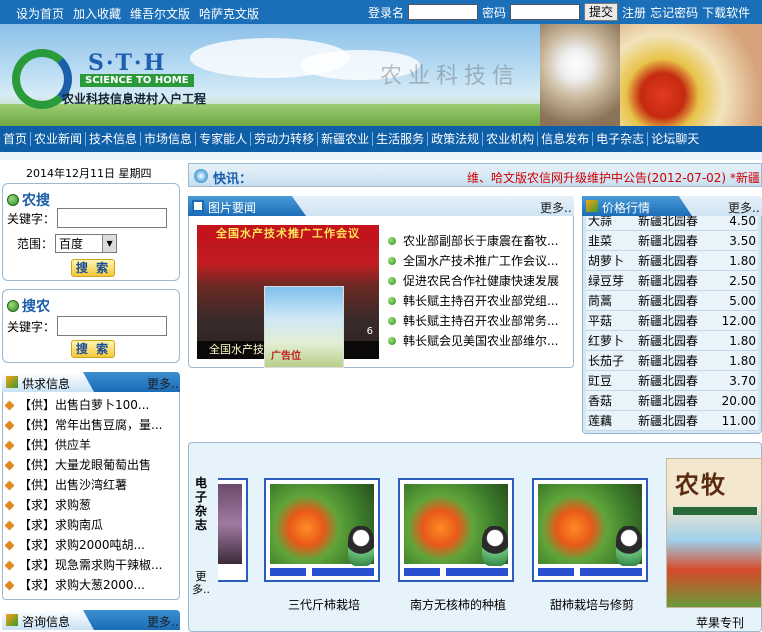 This screenshot has width=762, height=632. I want to click on kazakh-version-link: 哈萨克文版, so click(229, 13).